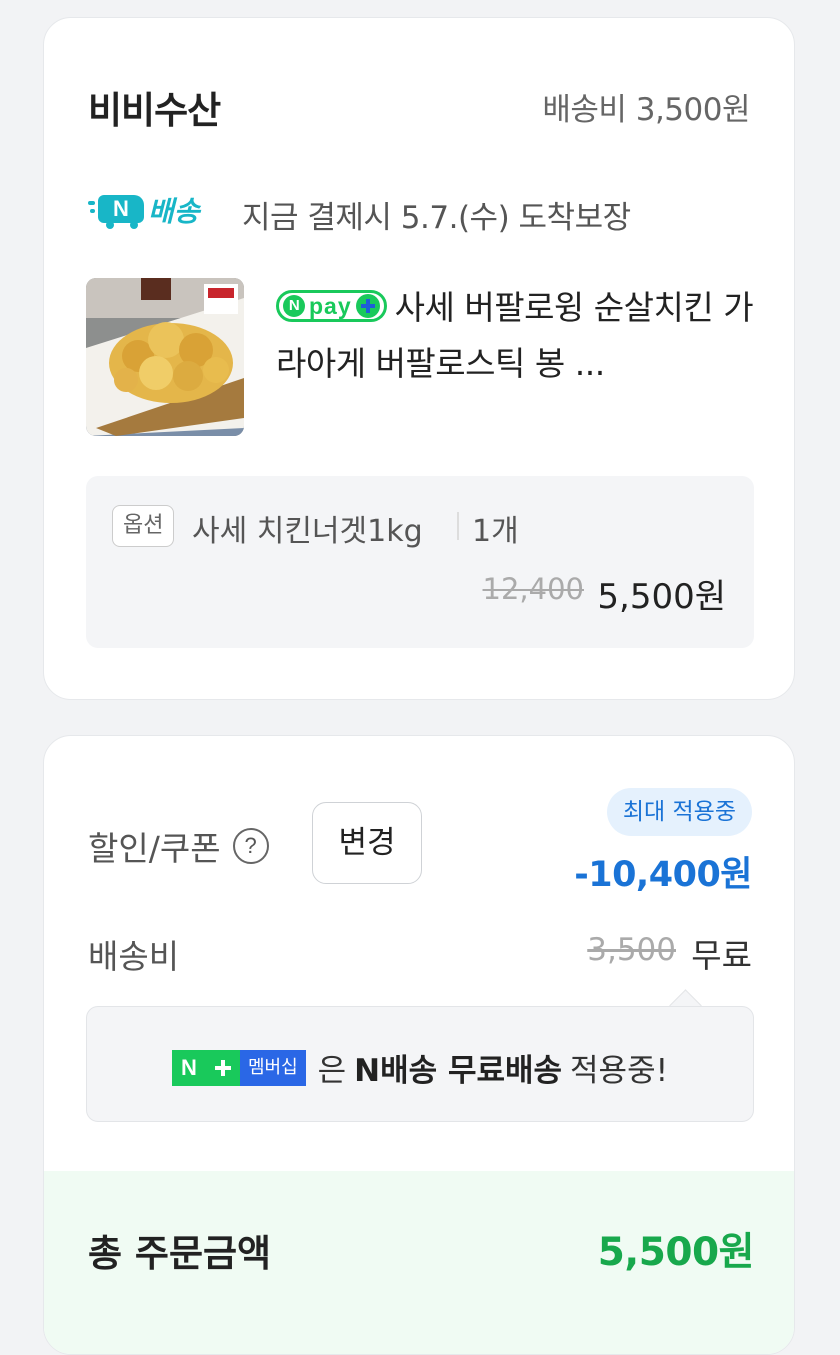 This screenshot has height=1355, width=840. Describe the element at coordinates (332, 1071) in the screenshot. I see `membership-prefix: 은` at that location.